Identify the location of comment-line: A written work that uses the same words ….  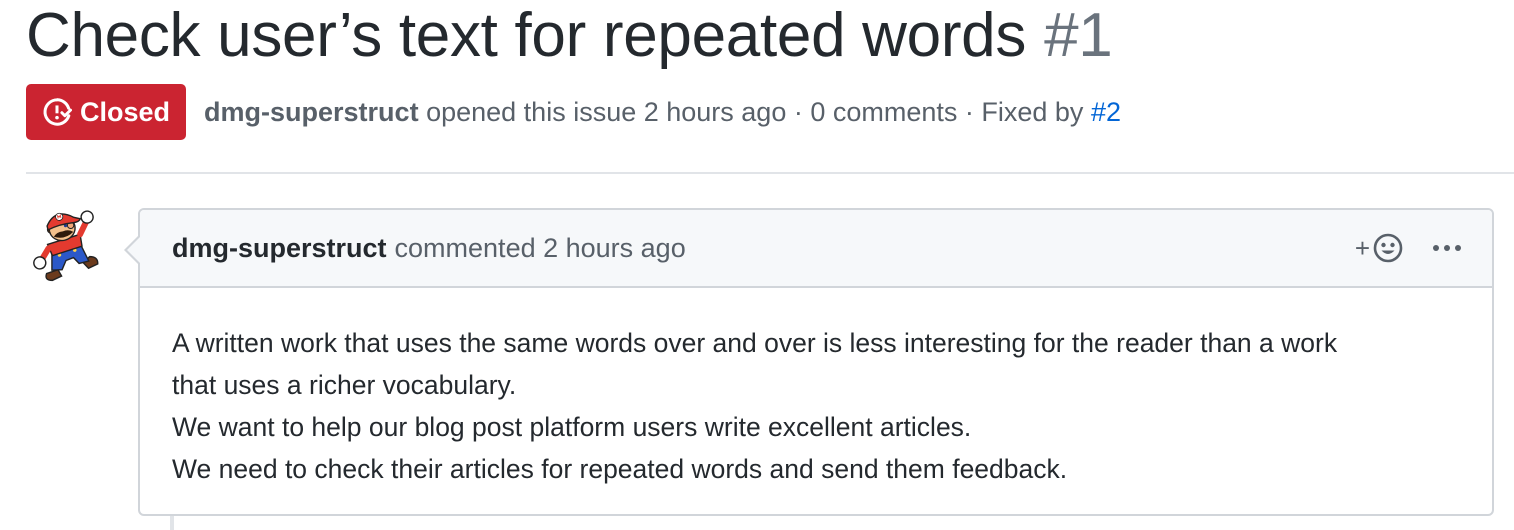
(755, 343).